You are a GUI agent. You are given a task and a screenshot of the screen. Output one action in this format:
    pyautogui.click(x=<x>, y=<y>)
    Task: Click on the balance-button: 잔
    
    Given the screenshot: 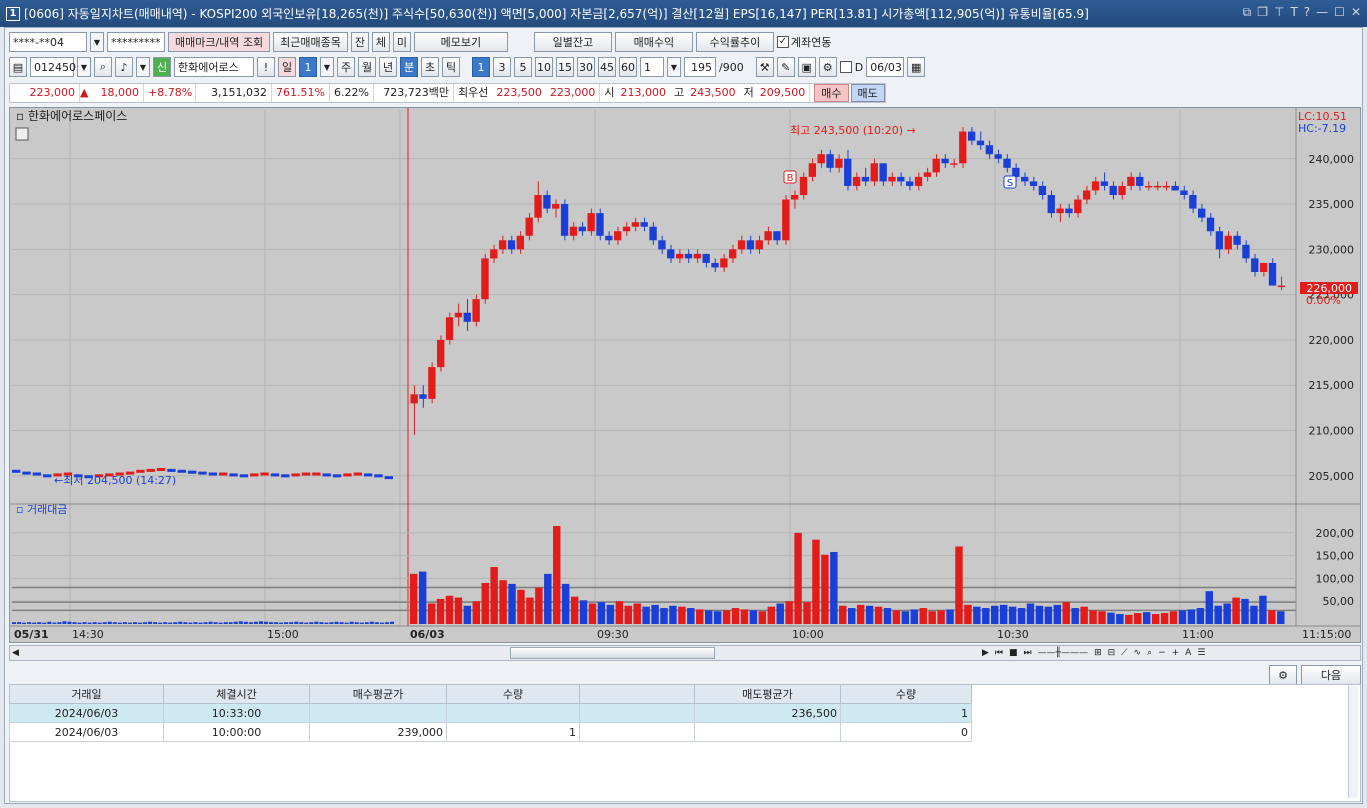 What is the action you would take?
    pyautogui.click(x=359, y=42)
    